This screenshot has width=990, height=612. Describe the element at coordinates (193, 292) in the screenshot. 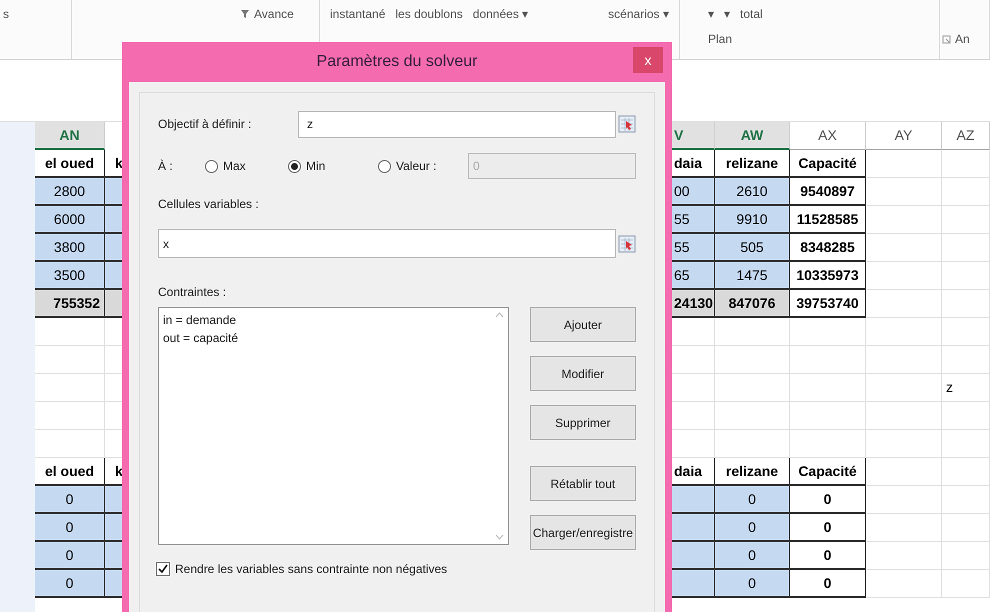

I see `constraints-label: Contraintes :` at that location.